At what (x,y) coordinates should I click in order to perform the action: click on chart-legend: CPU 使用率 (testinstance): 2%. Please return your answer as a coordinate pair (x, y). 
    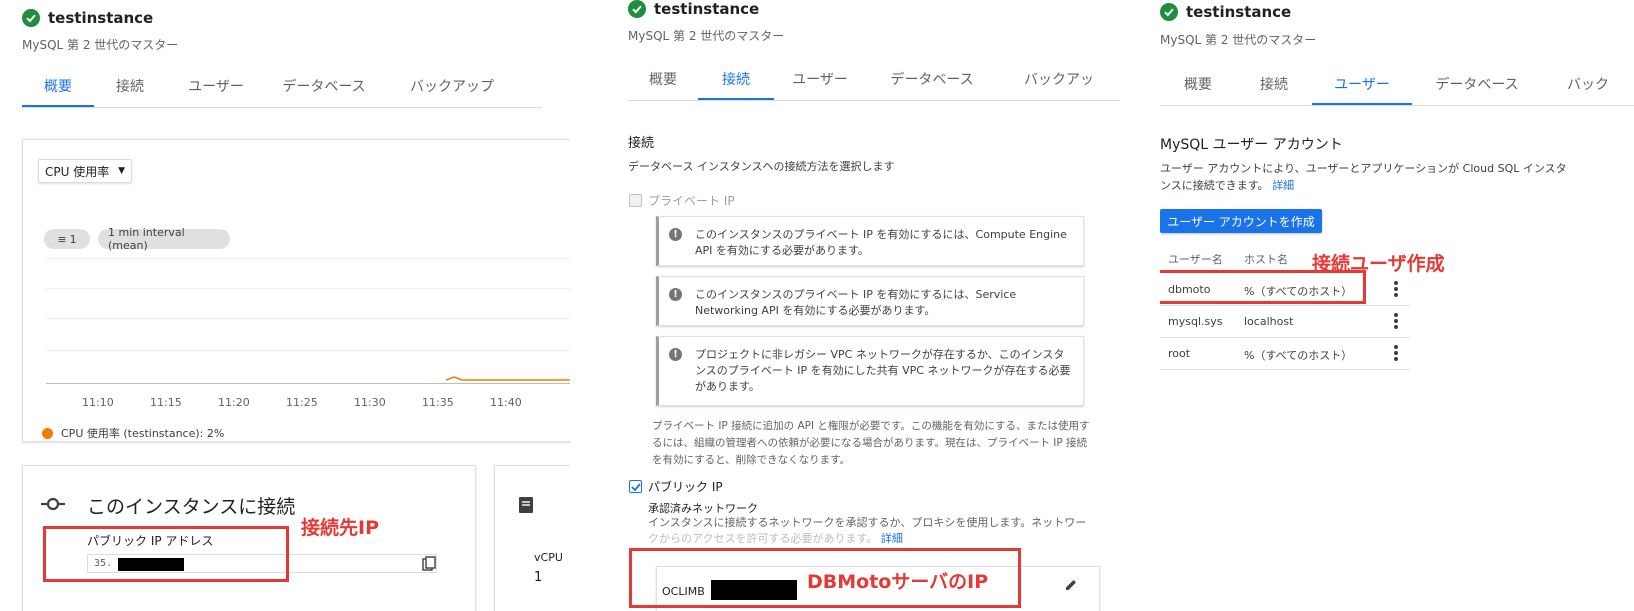
    Looking at the image, I should click on (133, 433).